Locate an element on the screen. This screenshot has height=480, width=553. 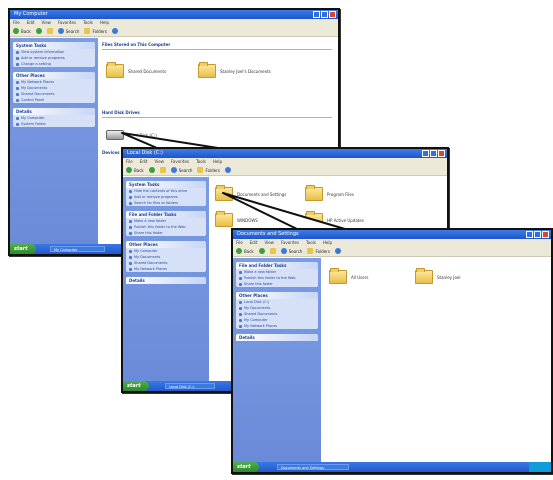
drive-local-disk-c: Local Disk (C:) is located at coordinates (131, 135).